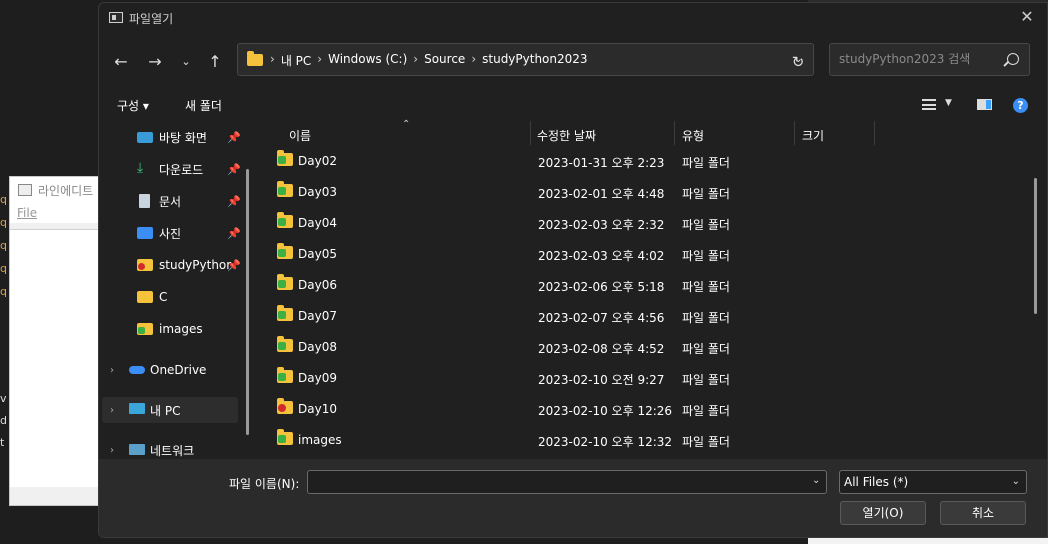  I want to click on recent-locations-chevron-icon: ⌄, so click(186, 62).